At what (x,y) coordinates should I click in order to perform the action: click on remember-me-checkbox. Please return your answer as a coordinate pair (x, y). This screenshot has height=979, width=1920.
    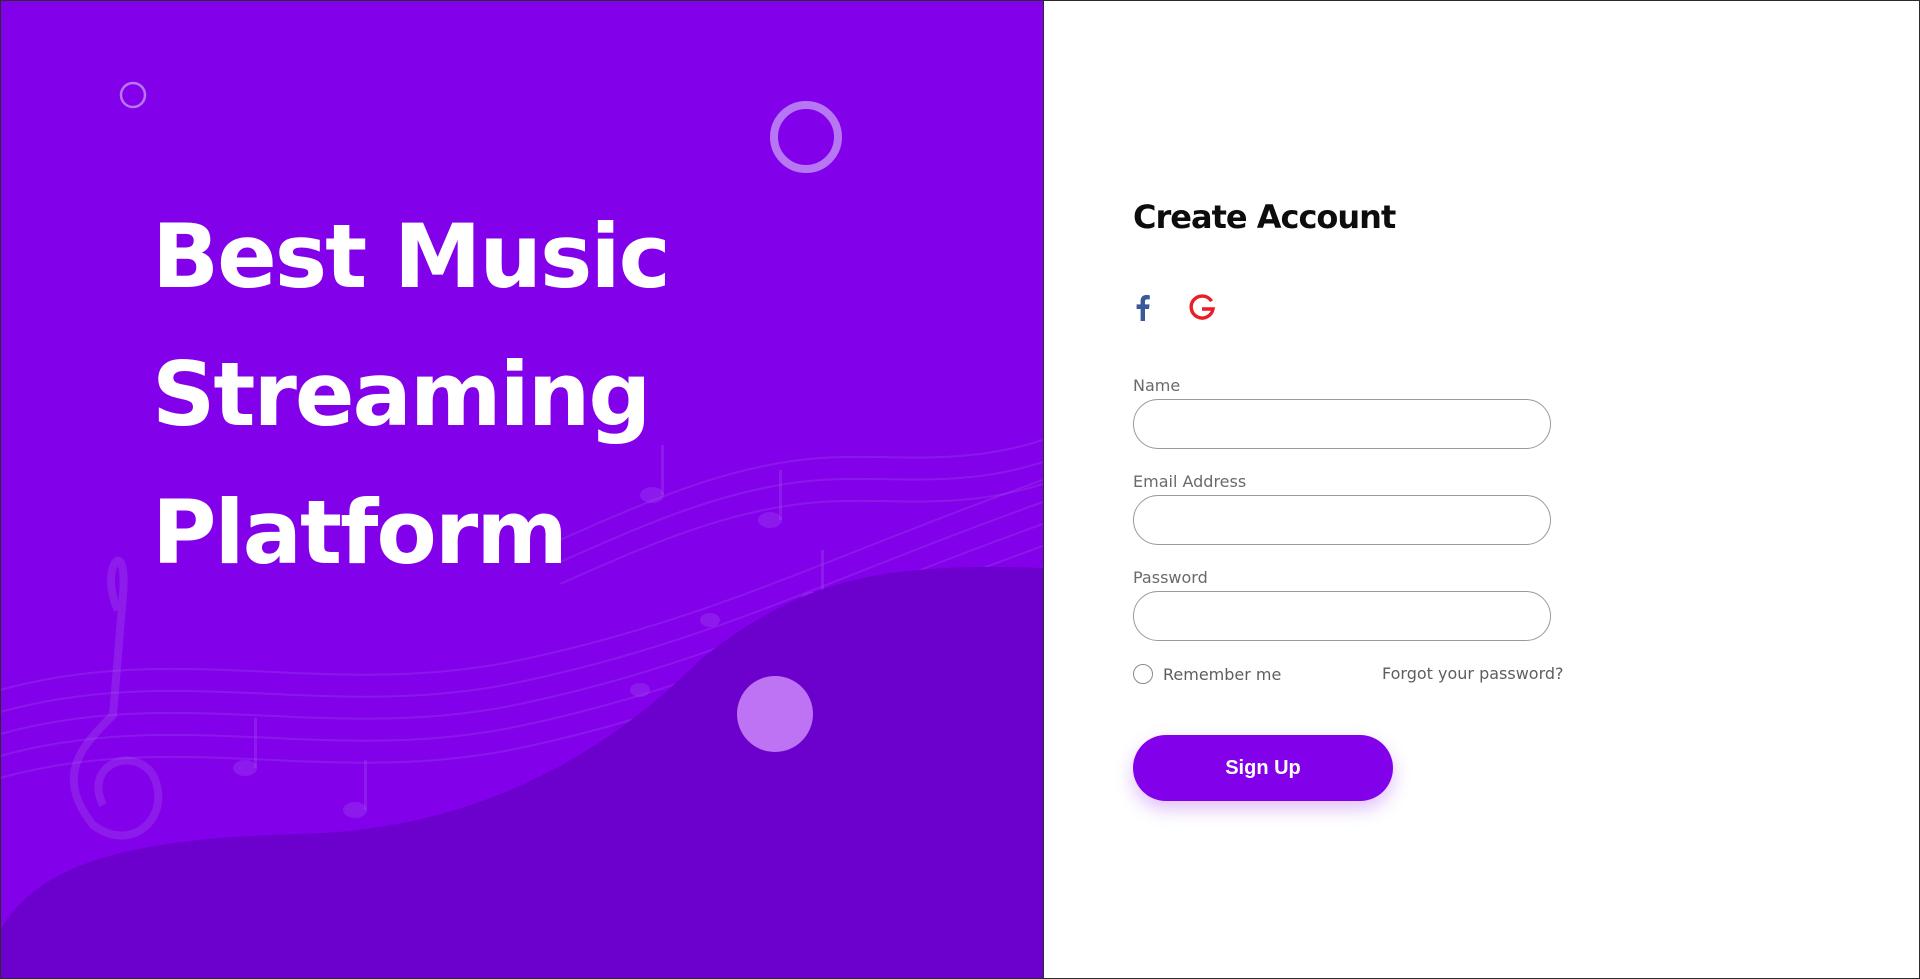
    Looking at the image, I should click on (1143, 674).